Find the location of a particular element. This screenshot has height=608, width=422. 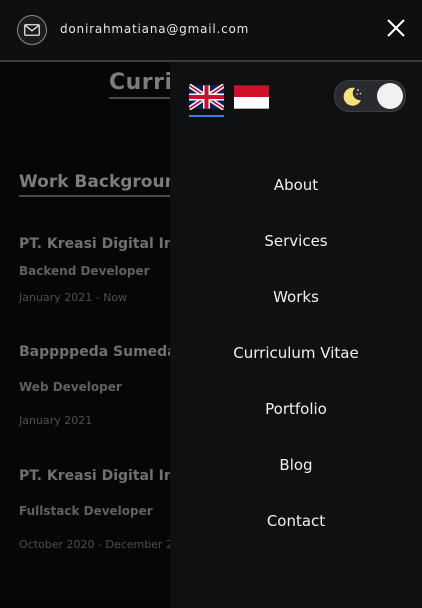

close-menu-button is located at coordinates (396, 28).